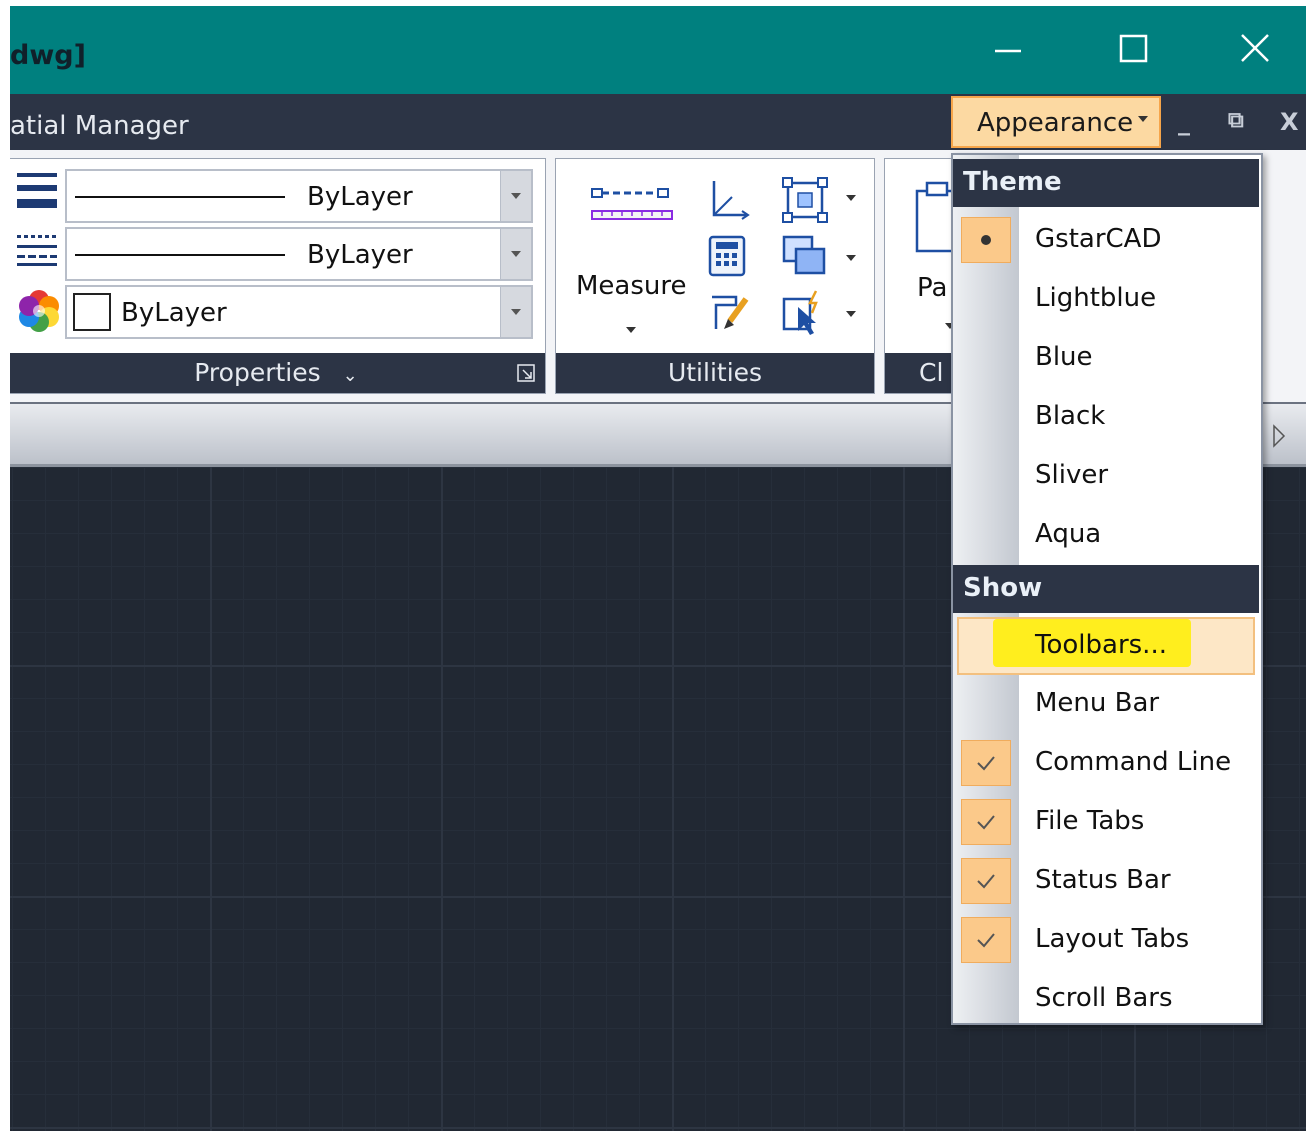 This screenshot has width=1306, height=1133. Describe the element at coordinates (1072, 475) in the screenshot. I see `theme-label: Sliver` at that location.